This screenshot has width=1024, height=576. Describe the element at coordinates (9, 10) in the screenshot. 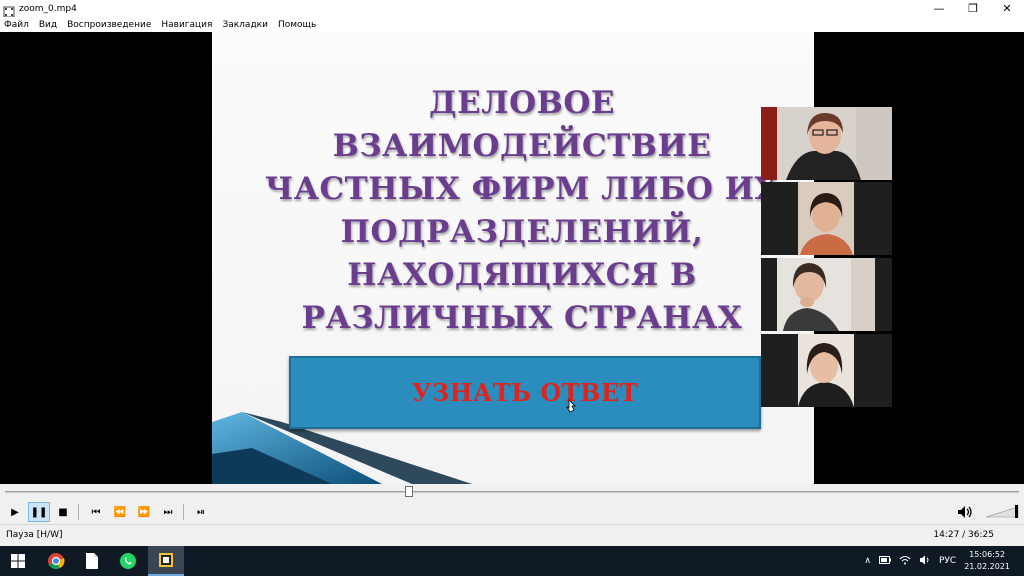

I see `film-icon` at that location.